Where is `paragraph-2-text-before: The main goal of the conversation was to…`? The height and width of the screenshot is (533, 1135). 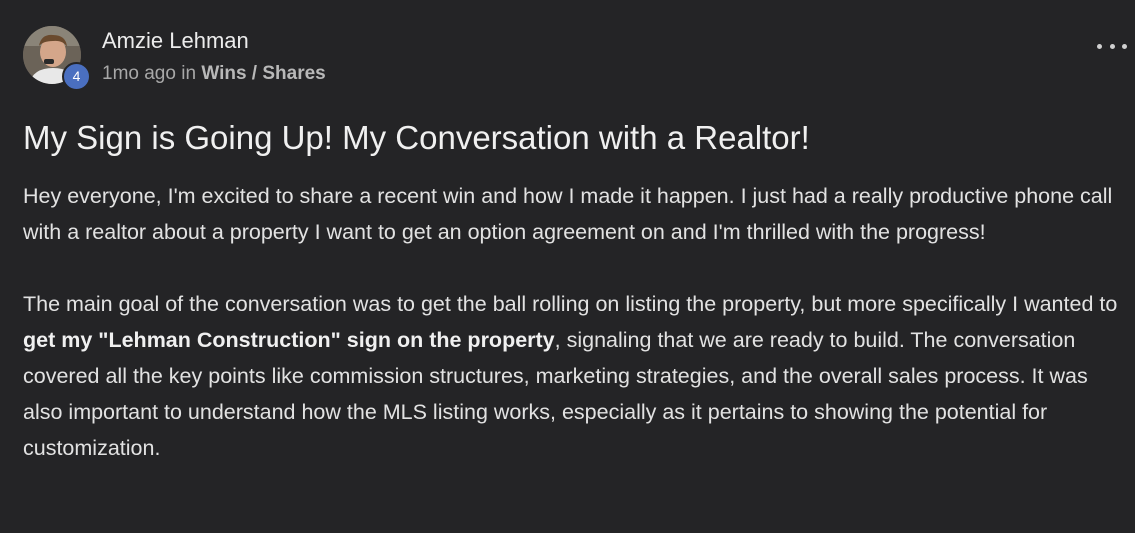
paragraph-2-text-before: The main goal of the conversation was to… is located at coordinates (570, 304).